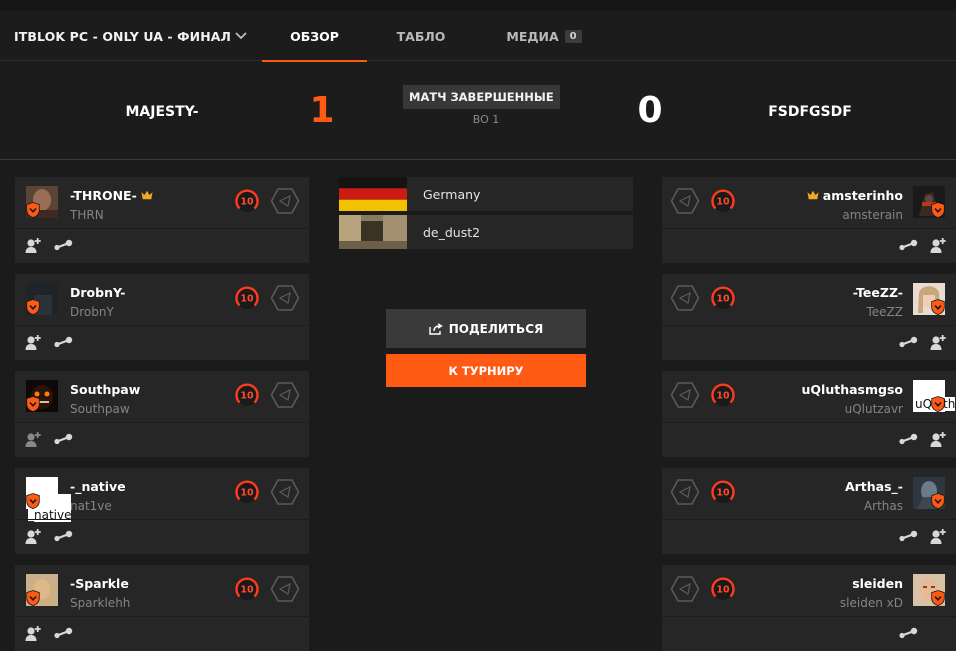 The image size is (956, 651). What do you see at coordinates (162, 608) in the screenshot?
I see `player-card: -Sparkle Sparklehh` at bounding box center [162, 608].